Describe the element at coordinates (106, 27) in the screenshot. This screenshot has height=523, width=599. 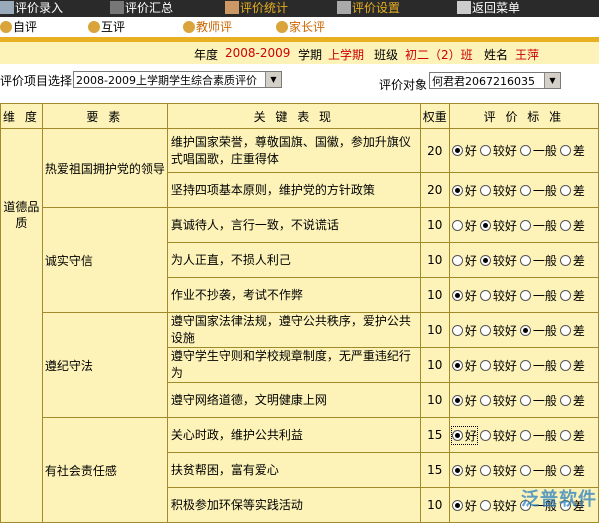
I see `tab-peer-evaluation: 互评` at that location.